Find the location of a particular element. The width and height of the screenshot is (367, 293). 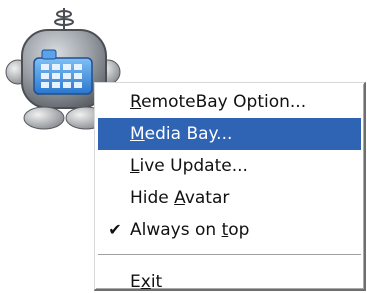

checkmark-icon: ✔ is located at coordinates (115, 229).